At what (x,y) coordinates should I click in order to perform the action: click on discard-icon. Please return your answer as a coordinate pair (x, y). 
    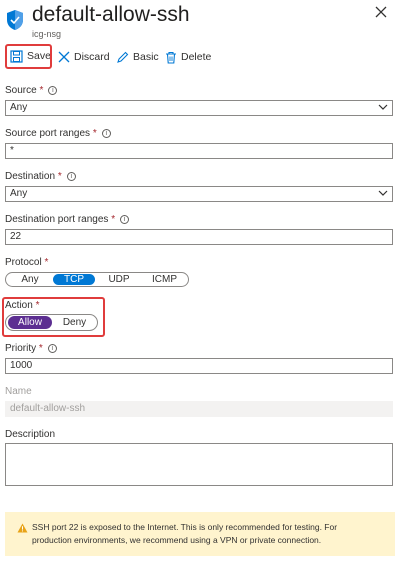
    Looking at the image, I should click on (64, 57).